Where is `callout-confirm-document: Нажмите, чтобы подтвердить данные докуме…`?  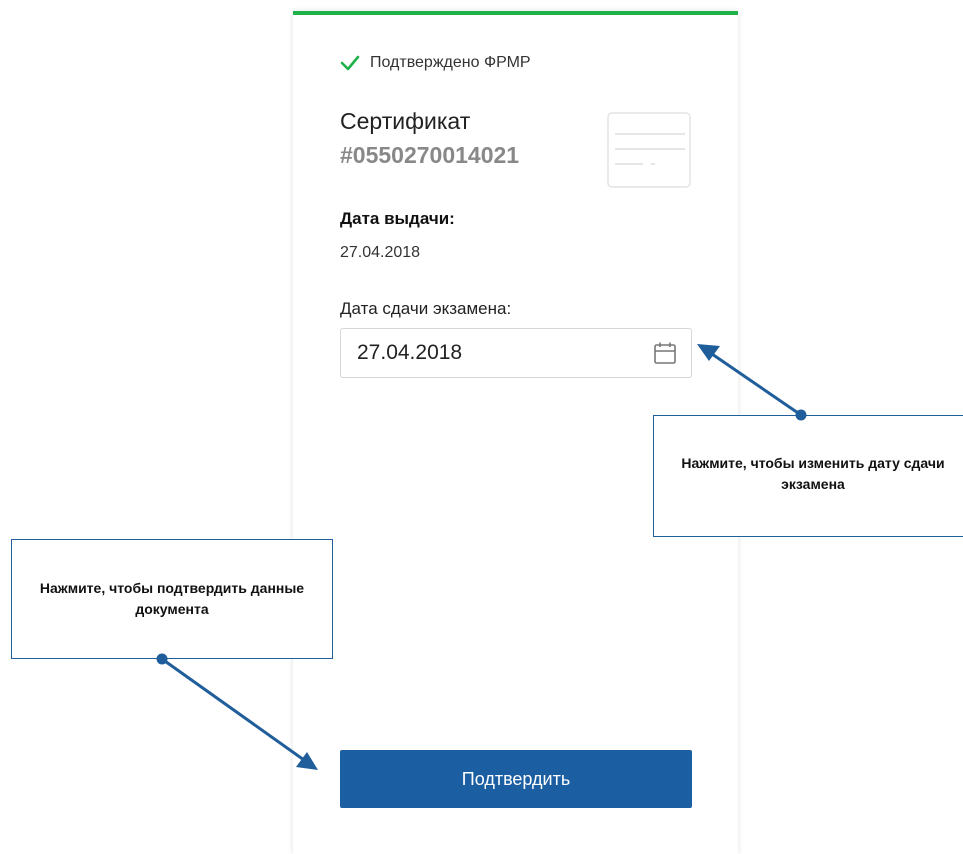 callout-confirm-document: Нажмите, чтобы подтвердить данные докуме… is located at coordinates (172, 599).